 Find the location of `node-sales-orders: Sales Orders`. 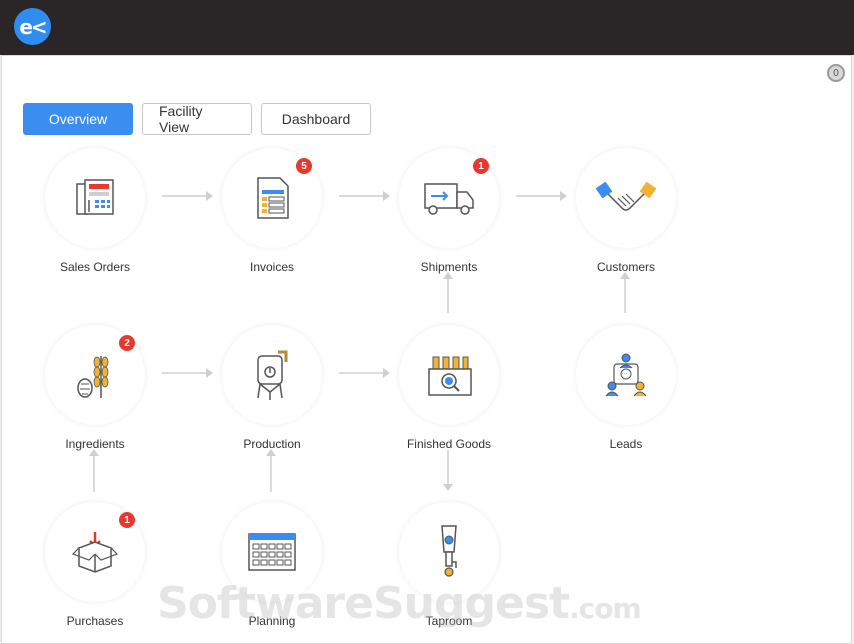

node-sales-orders: Sales Orders is located at coordinates (95, 213).